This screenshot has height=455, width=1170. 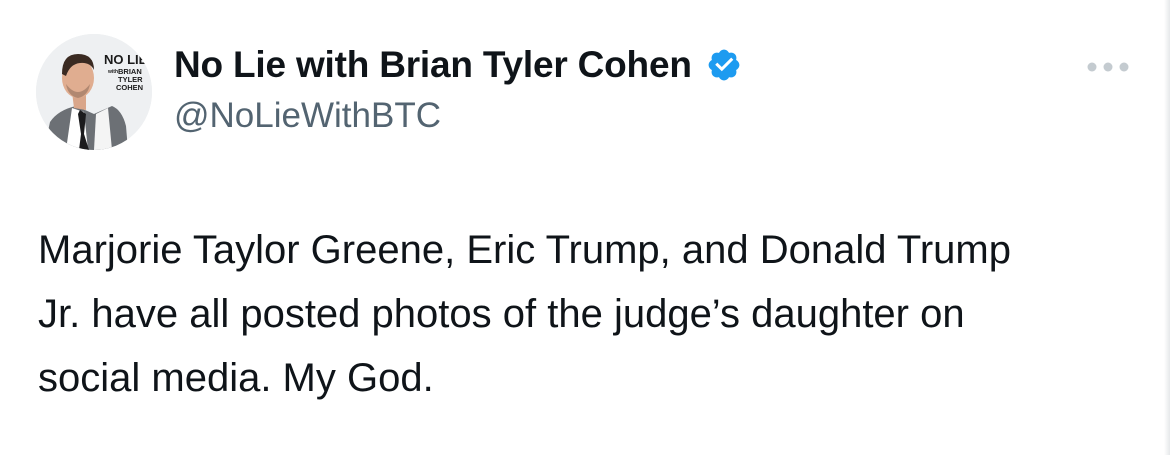 What do you see at coordinates (129, 87) in the screenshot?
I see `avatar-logo-text-5: COHEN` at bounding box center [129, 87].